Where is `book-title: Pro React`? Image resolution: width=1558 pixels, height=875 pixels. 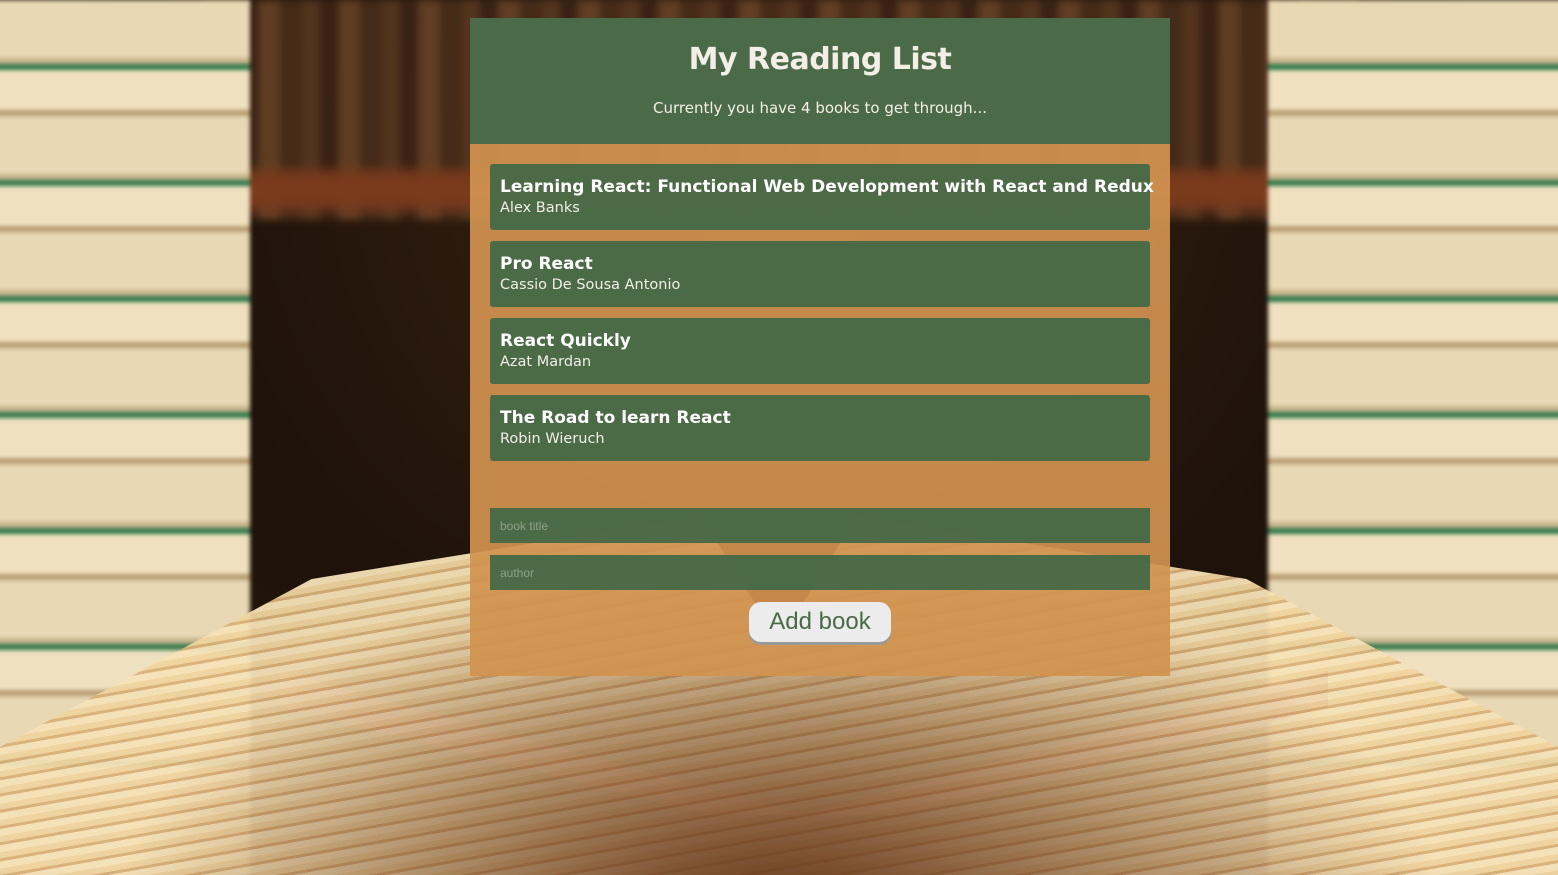
book-title: Pro React is located at coordinates (546, 264).